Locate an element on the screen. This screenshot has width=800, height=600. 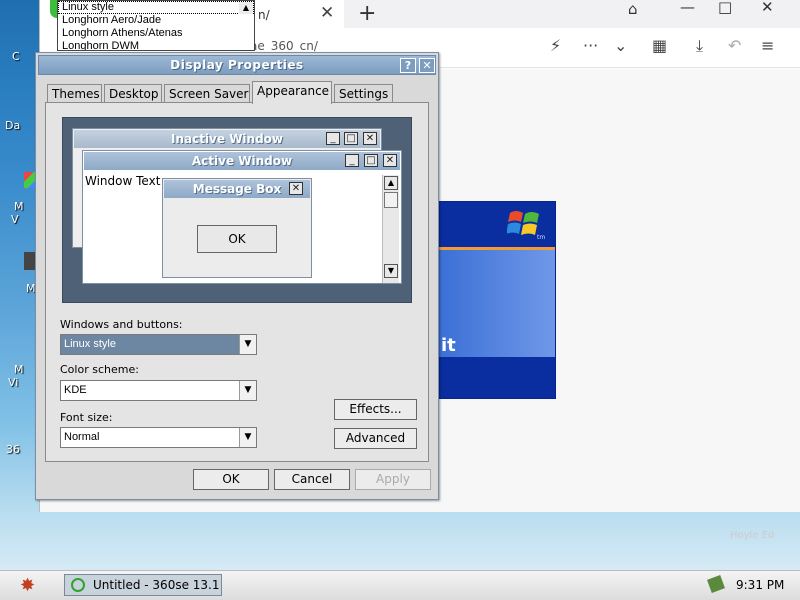
minimize-icon: — is located at coordinates (687, 8).